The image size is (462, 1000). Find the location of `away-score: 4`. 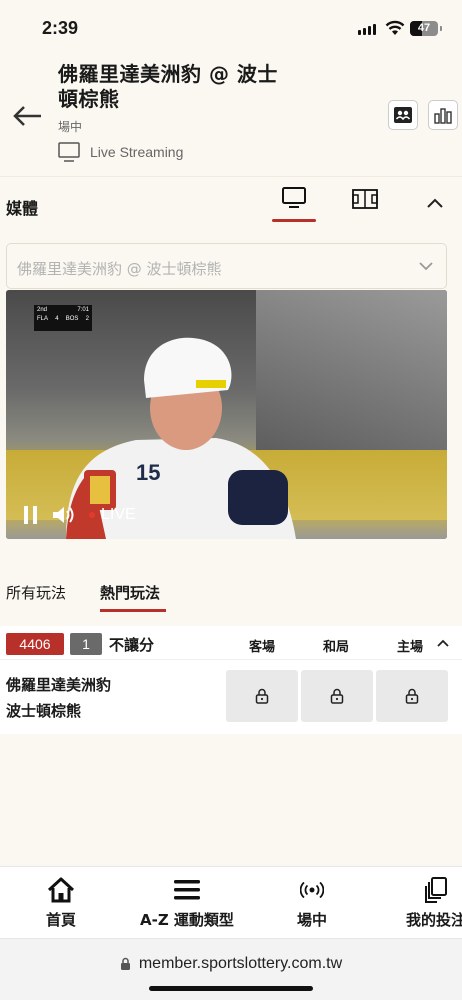

away-score: 4 is located at coordinates (57, 319).